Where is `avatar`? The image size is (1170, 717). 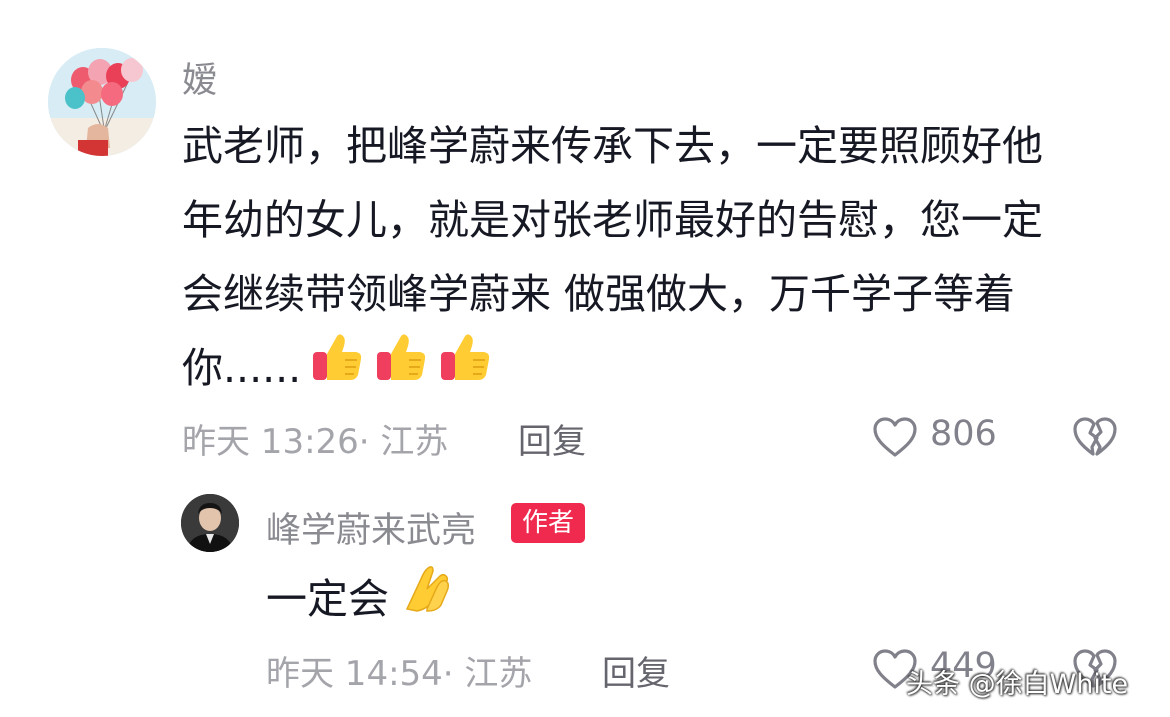 avatar is located at coordinates (102, 102).